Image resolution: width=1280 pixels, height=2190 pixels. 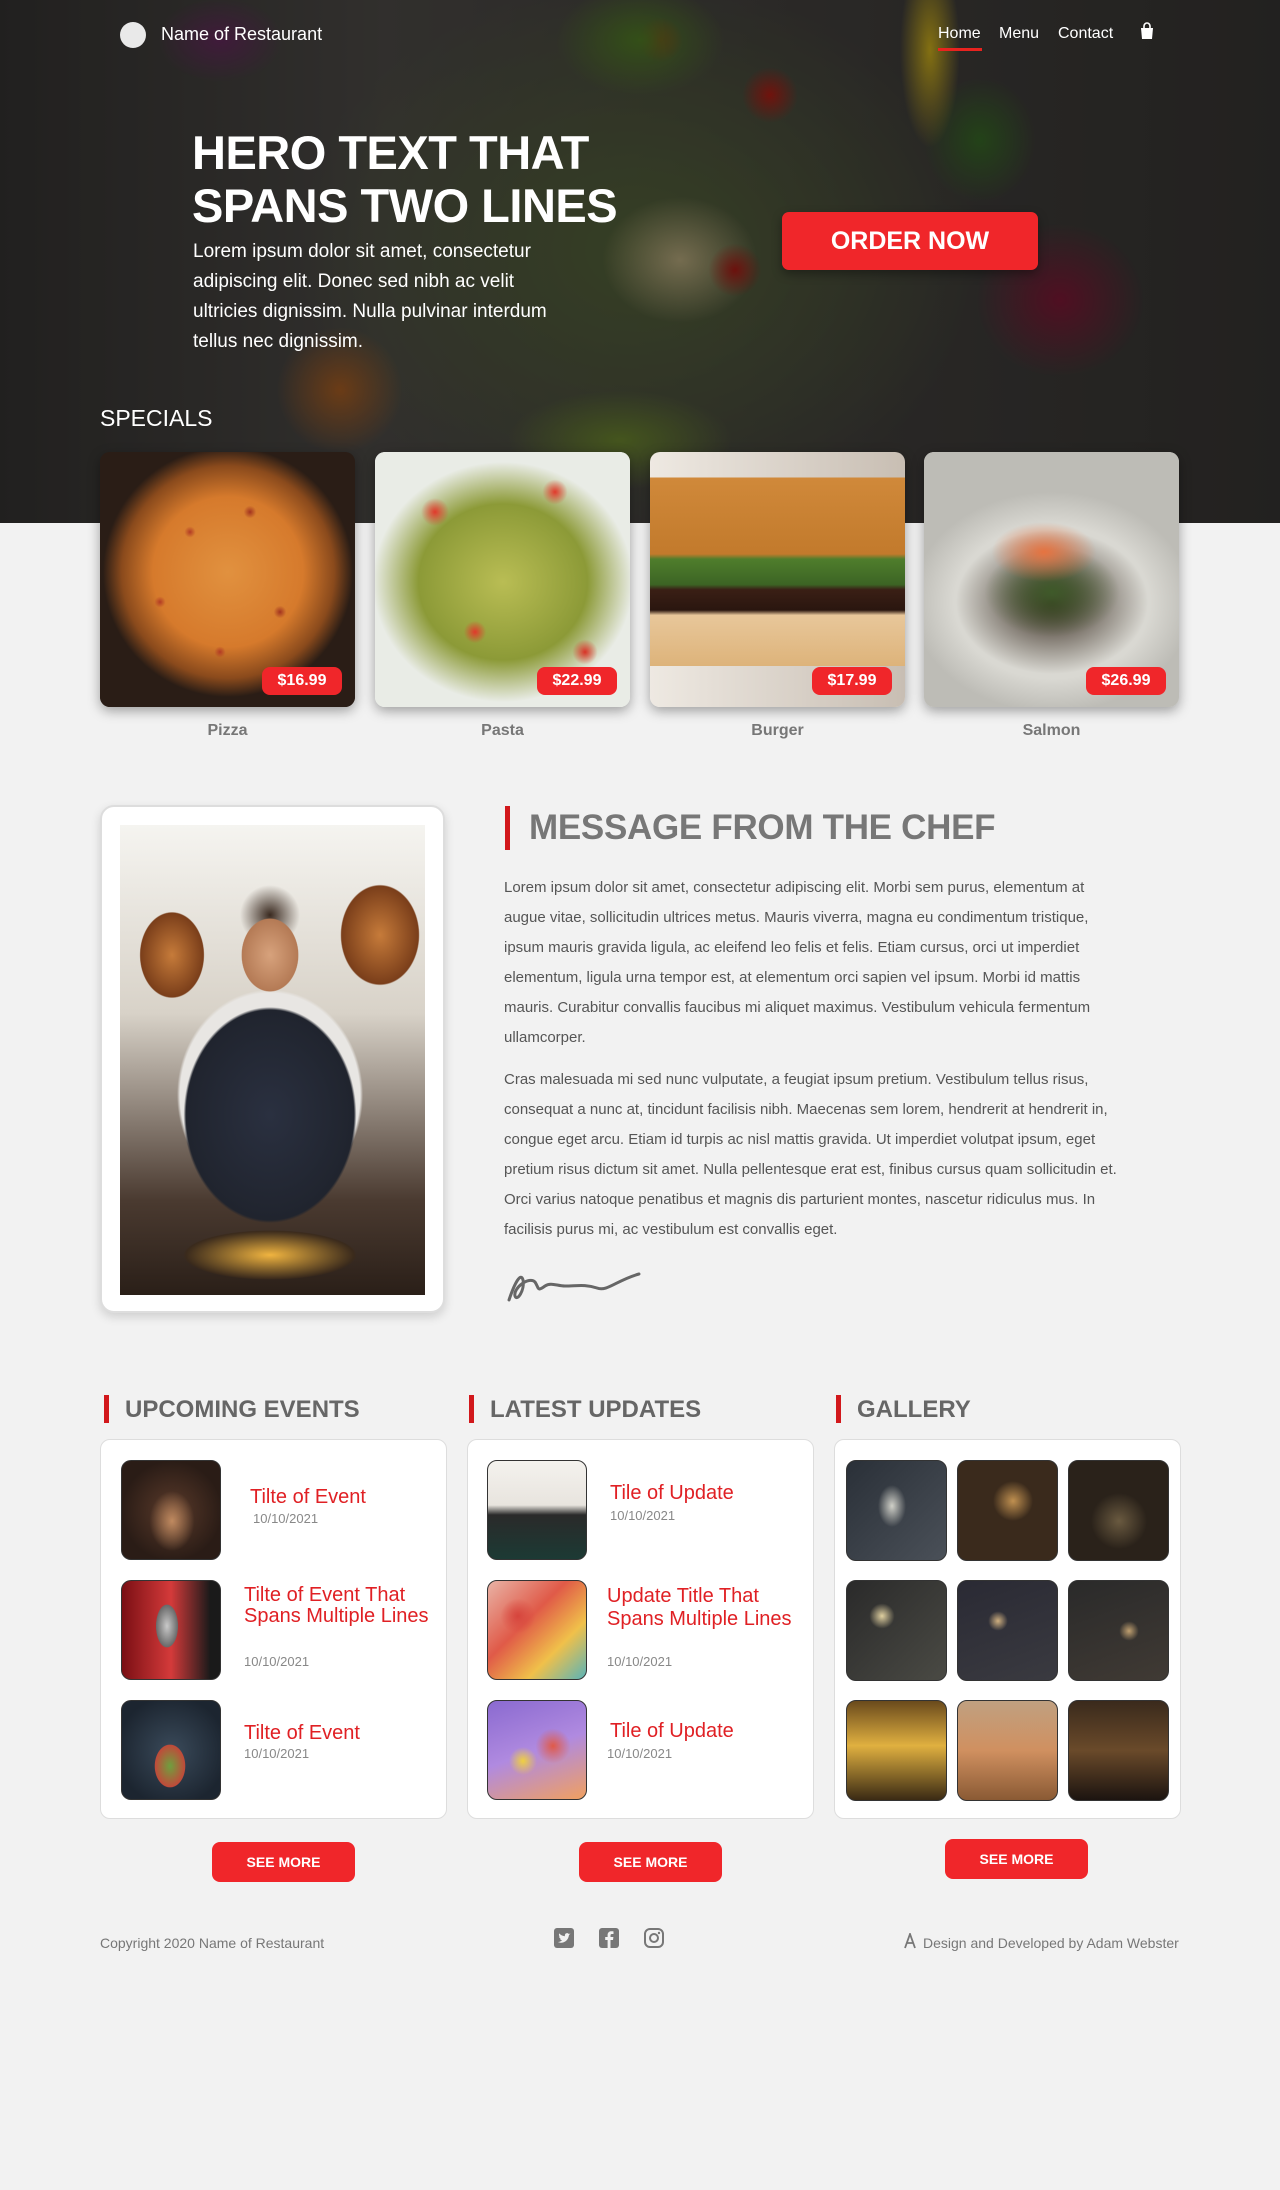 I want to click on gallery-see-more-button: SEE MORE, so click(x=1016, y=1859).